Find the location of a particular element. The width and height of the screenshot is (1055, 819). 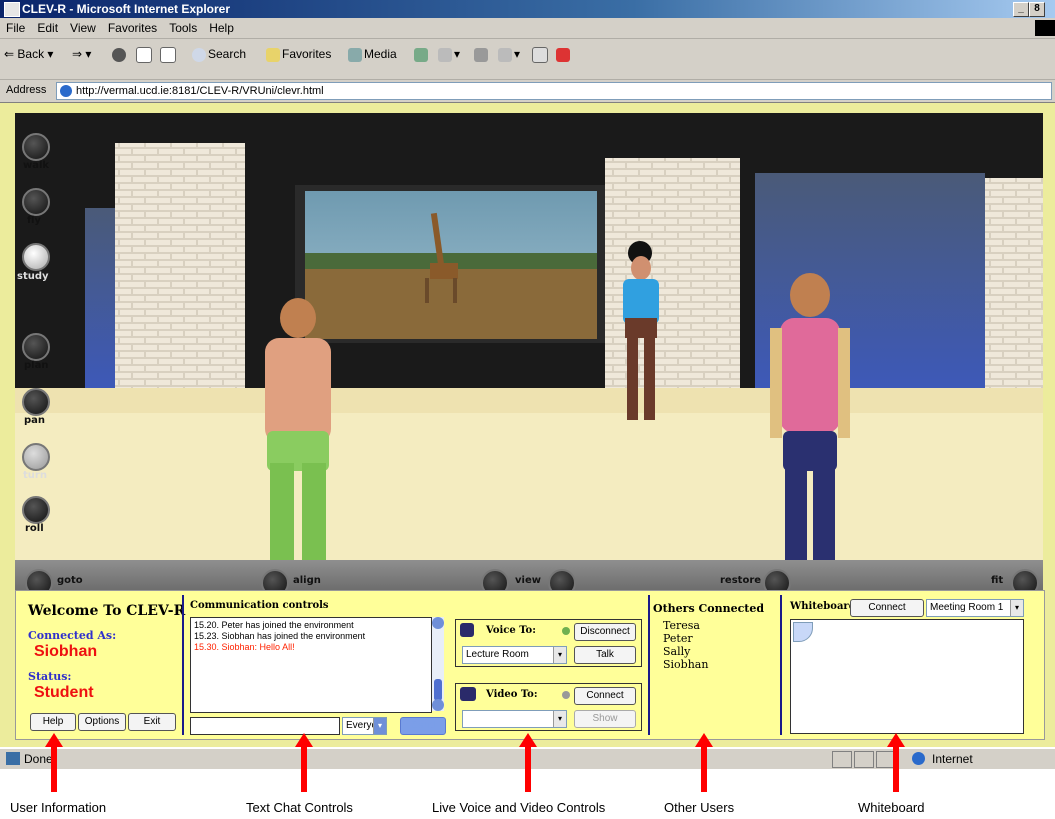

plan-icon is located at coordinates (36, 347).